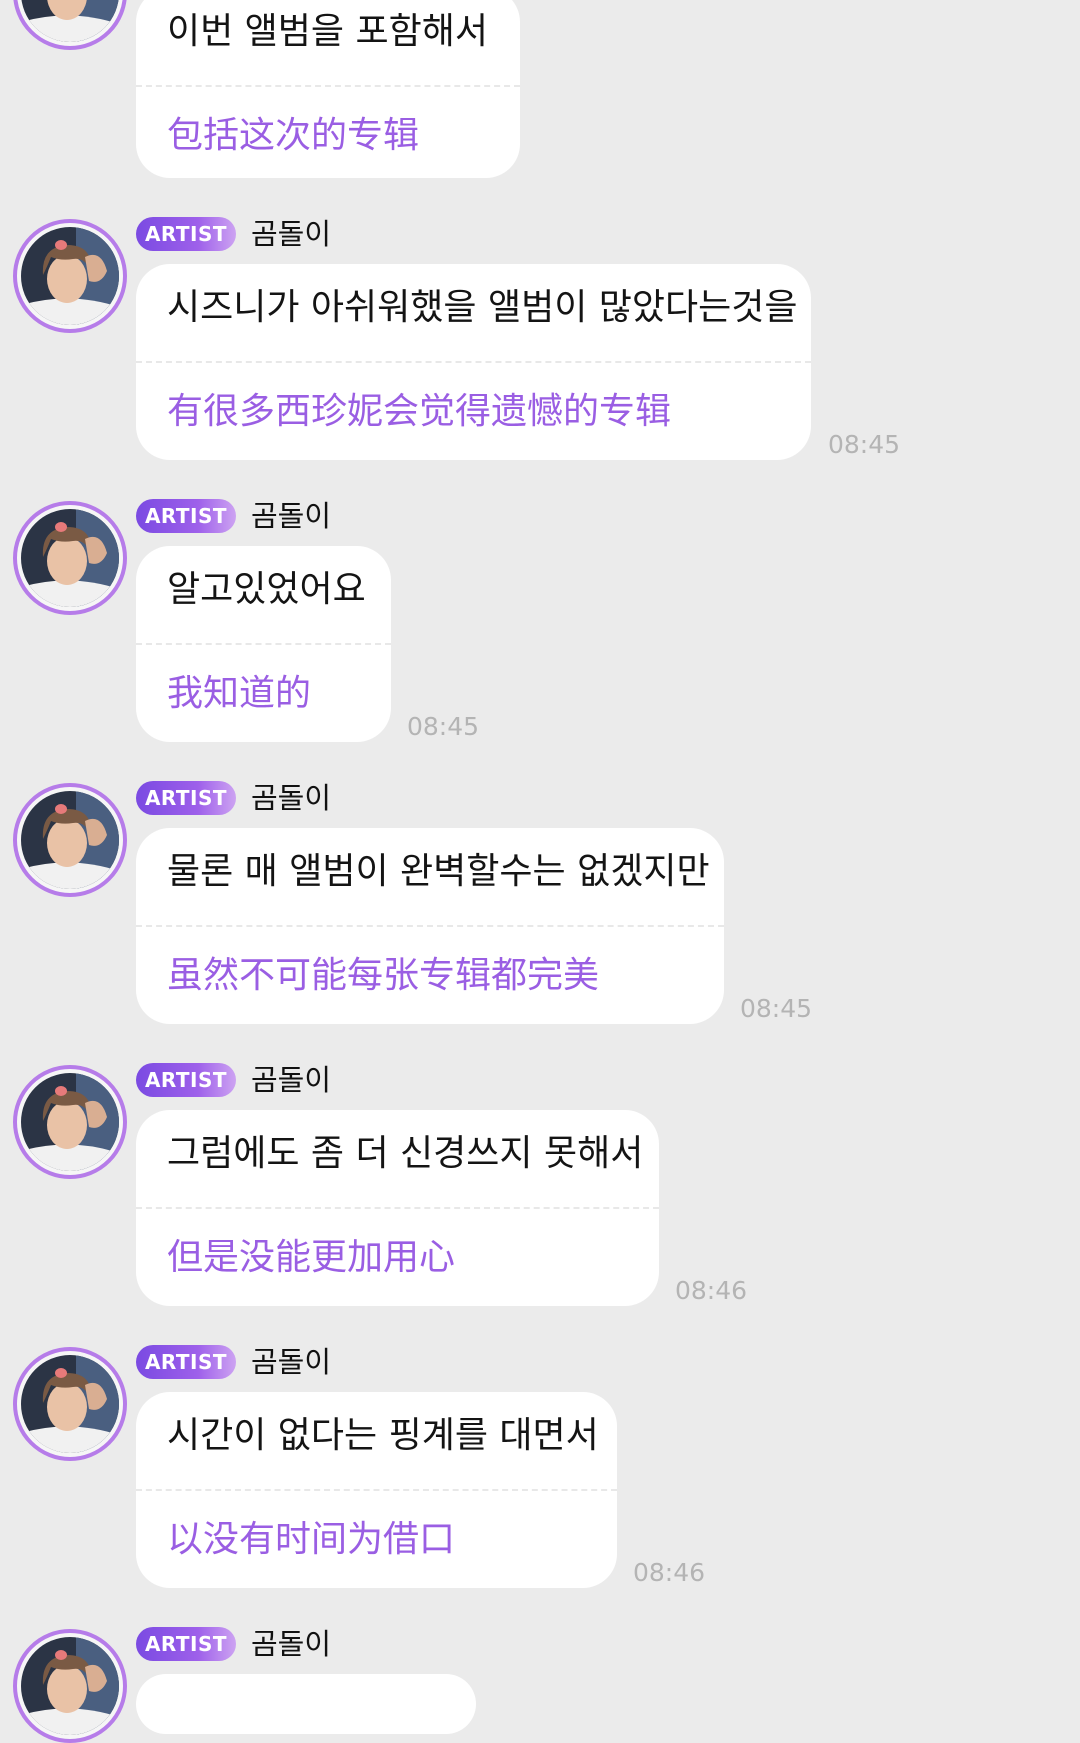  What do you see at coordinates (383, 1435) in the screenshot?
I see `korean-message-text: 시간이 없다는 핑계를 대면서` at bounding box center [383, 1435].